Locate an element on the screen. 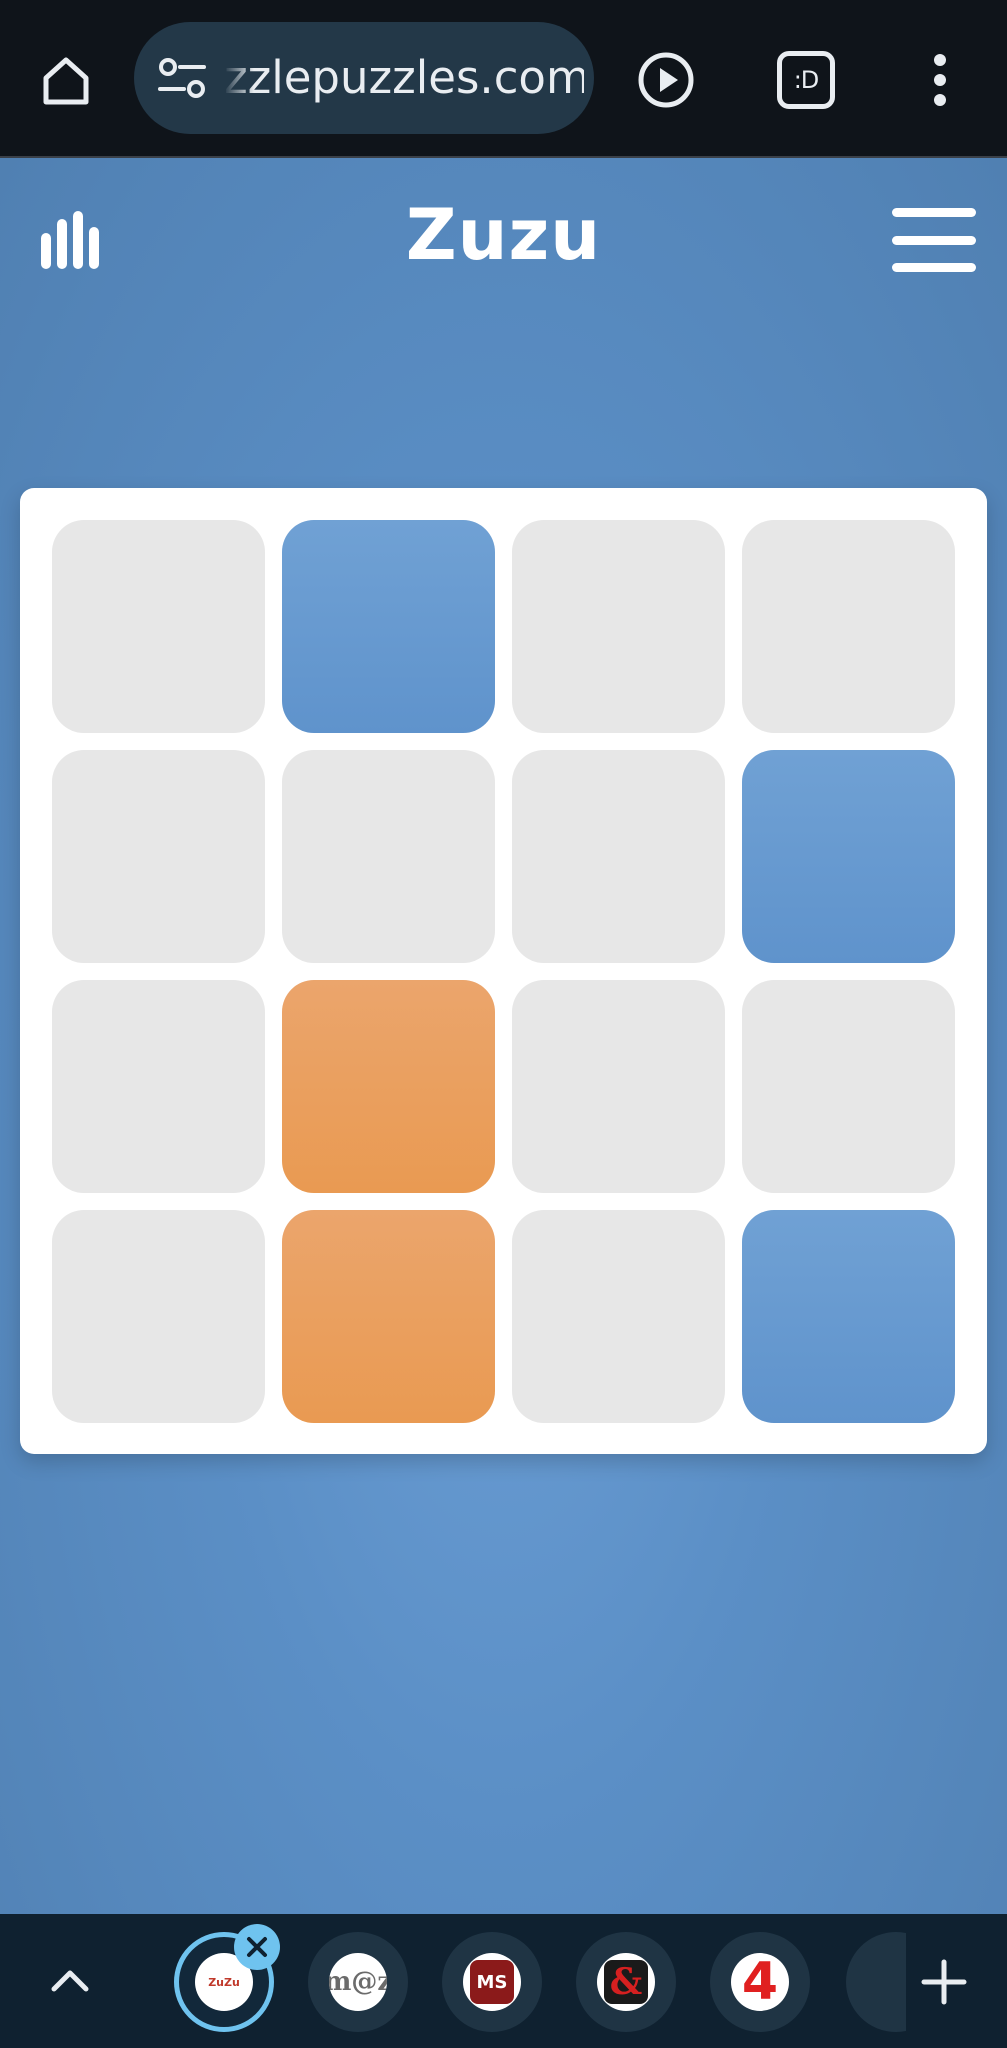 The height and width of the screenshot is (2048, 1007). favicon-ms: MS is located at coordinates (492, 1982).